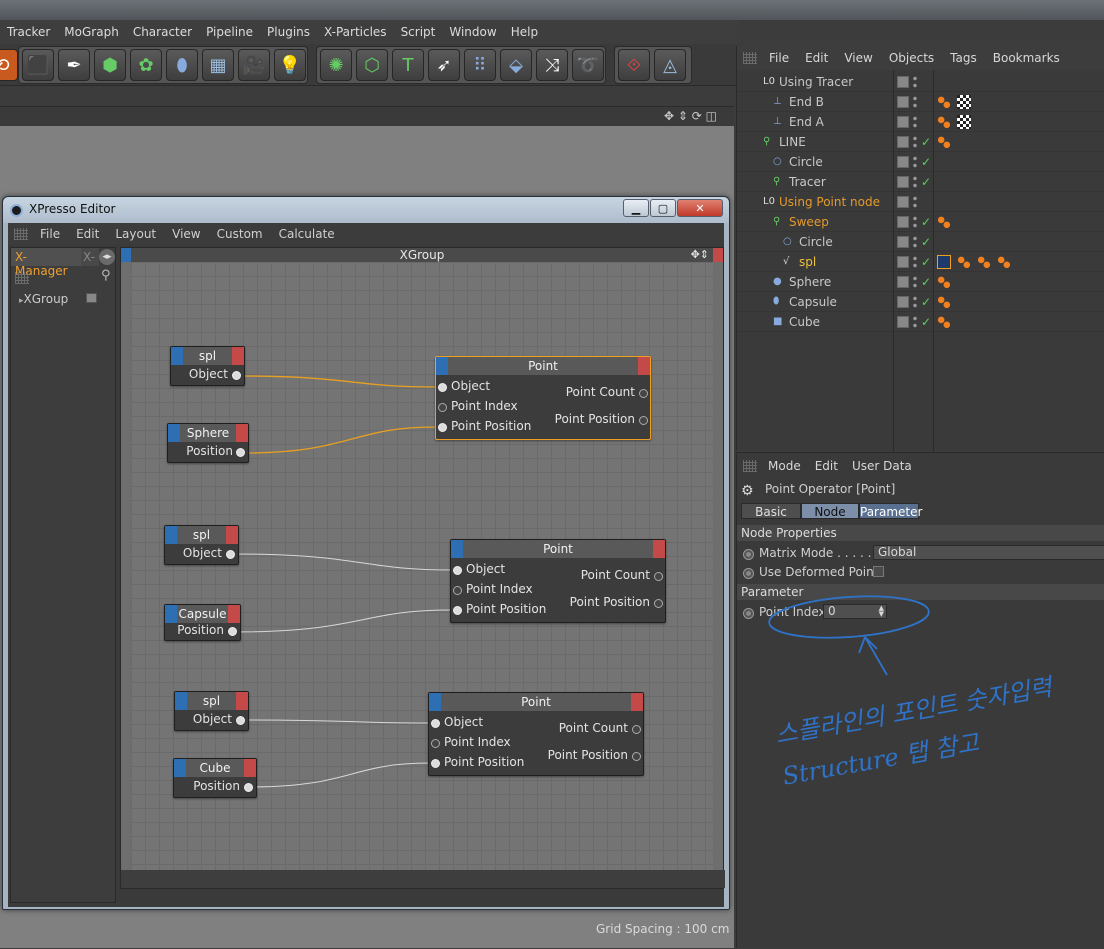 Image resolution: width=1104 pixels, height=949 pixels. Describe the element at coordinates (920, 142) in the screenshot. I see `object-row: ⚲ LINE ✓` at that location.